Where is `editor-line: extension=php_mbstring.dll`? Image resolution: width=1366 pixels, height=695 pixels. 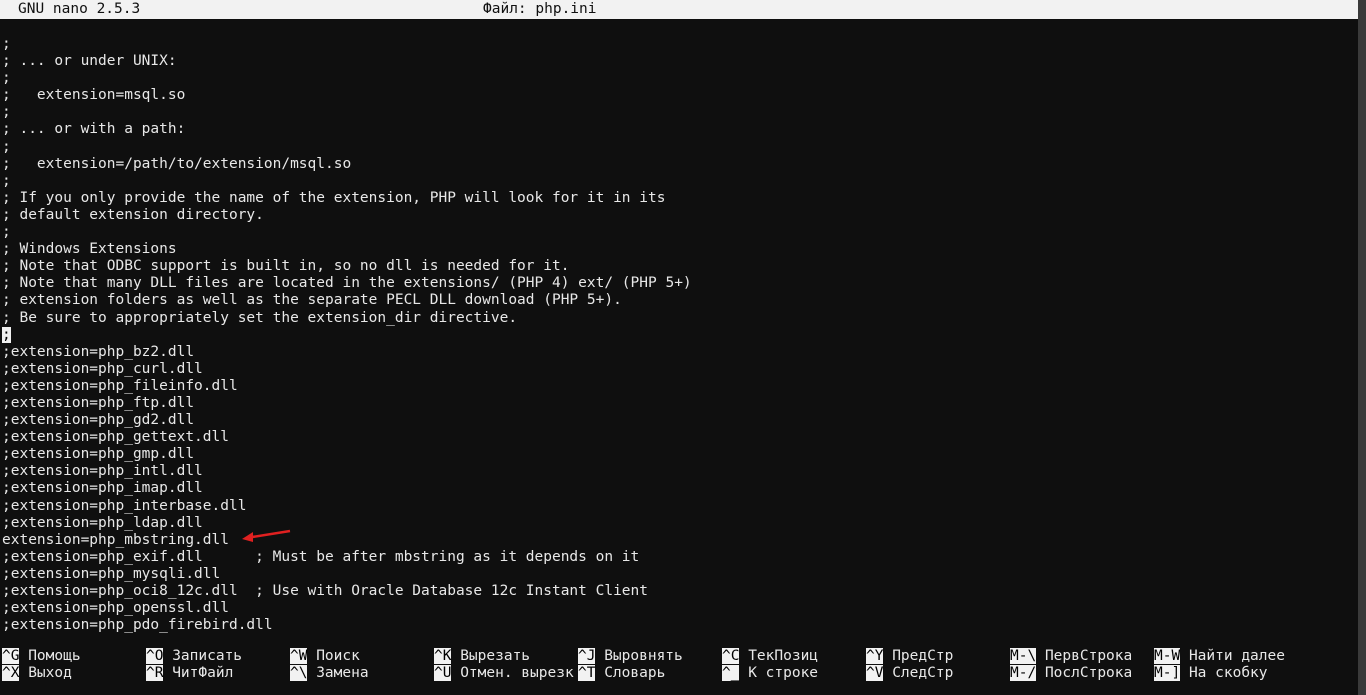 editor-line: extension=php_mbstring.dll is located at coordinates (115, 539).